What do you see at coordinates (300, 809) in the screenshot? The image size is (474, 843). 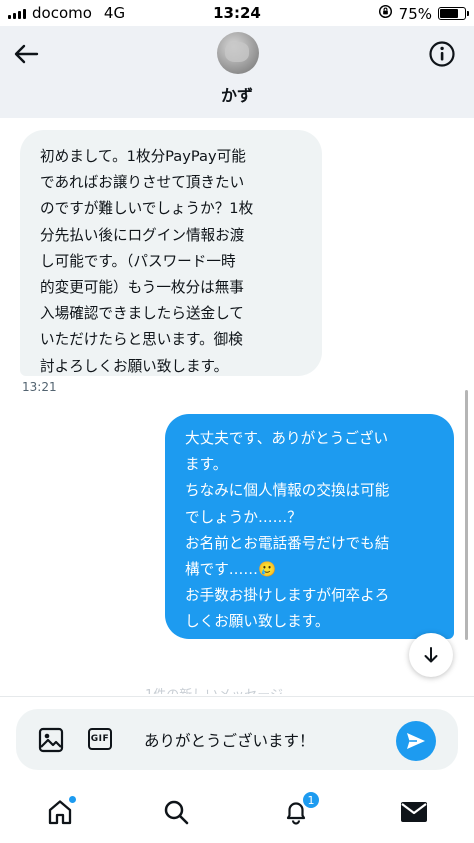 I see `nav-notifications: 1` at bounding box center [300, 809].